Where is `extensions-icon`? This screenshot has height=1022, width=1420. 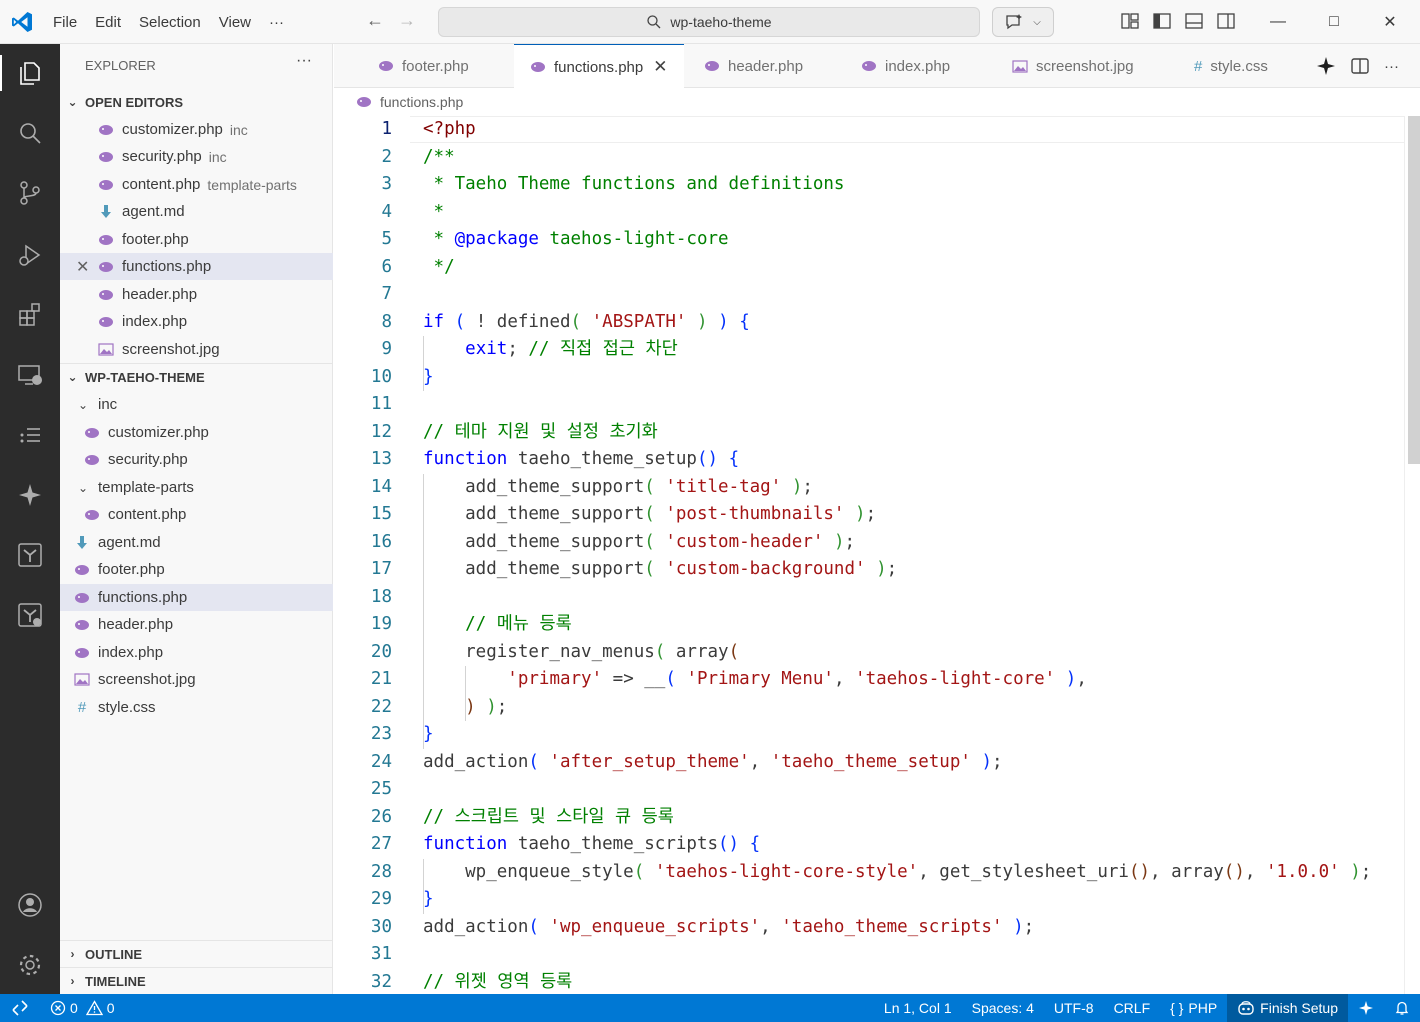 extensions-icon is located at coordinates (30, 315).